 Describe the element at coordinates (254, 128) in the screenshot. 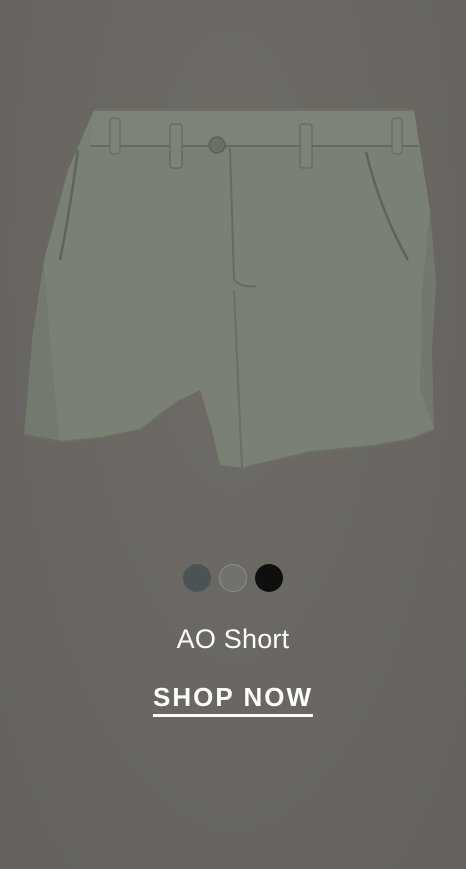

I see `shorts-waistband` at that location.